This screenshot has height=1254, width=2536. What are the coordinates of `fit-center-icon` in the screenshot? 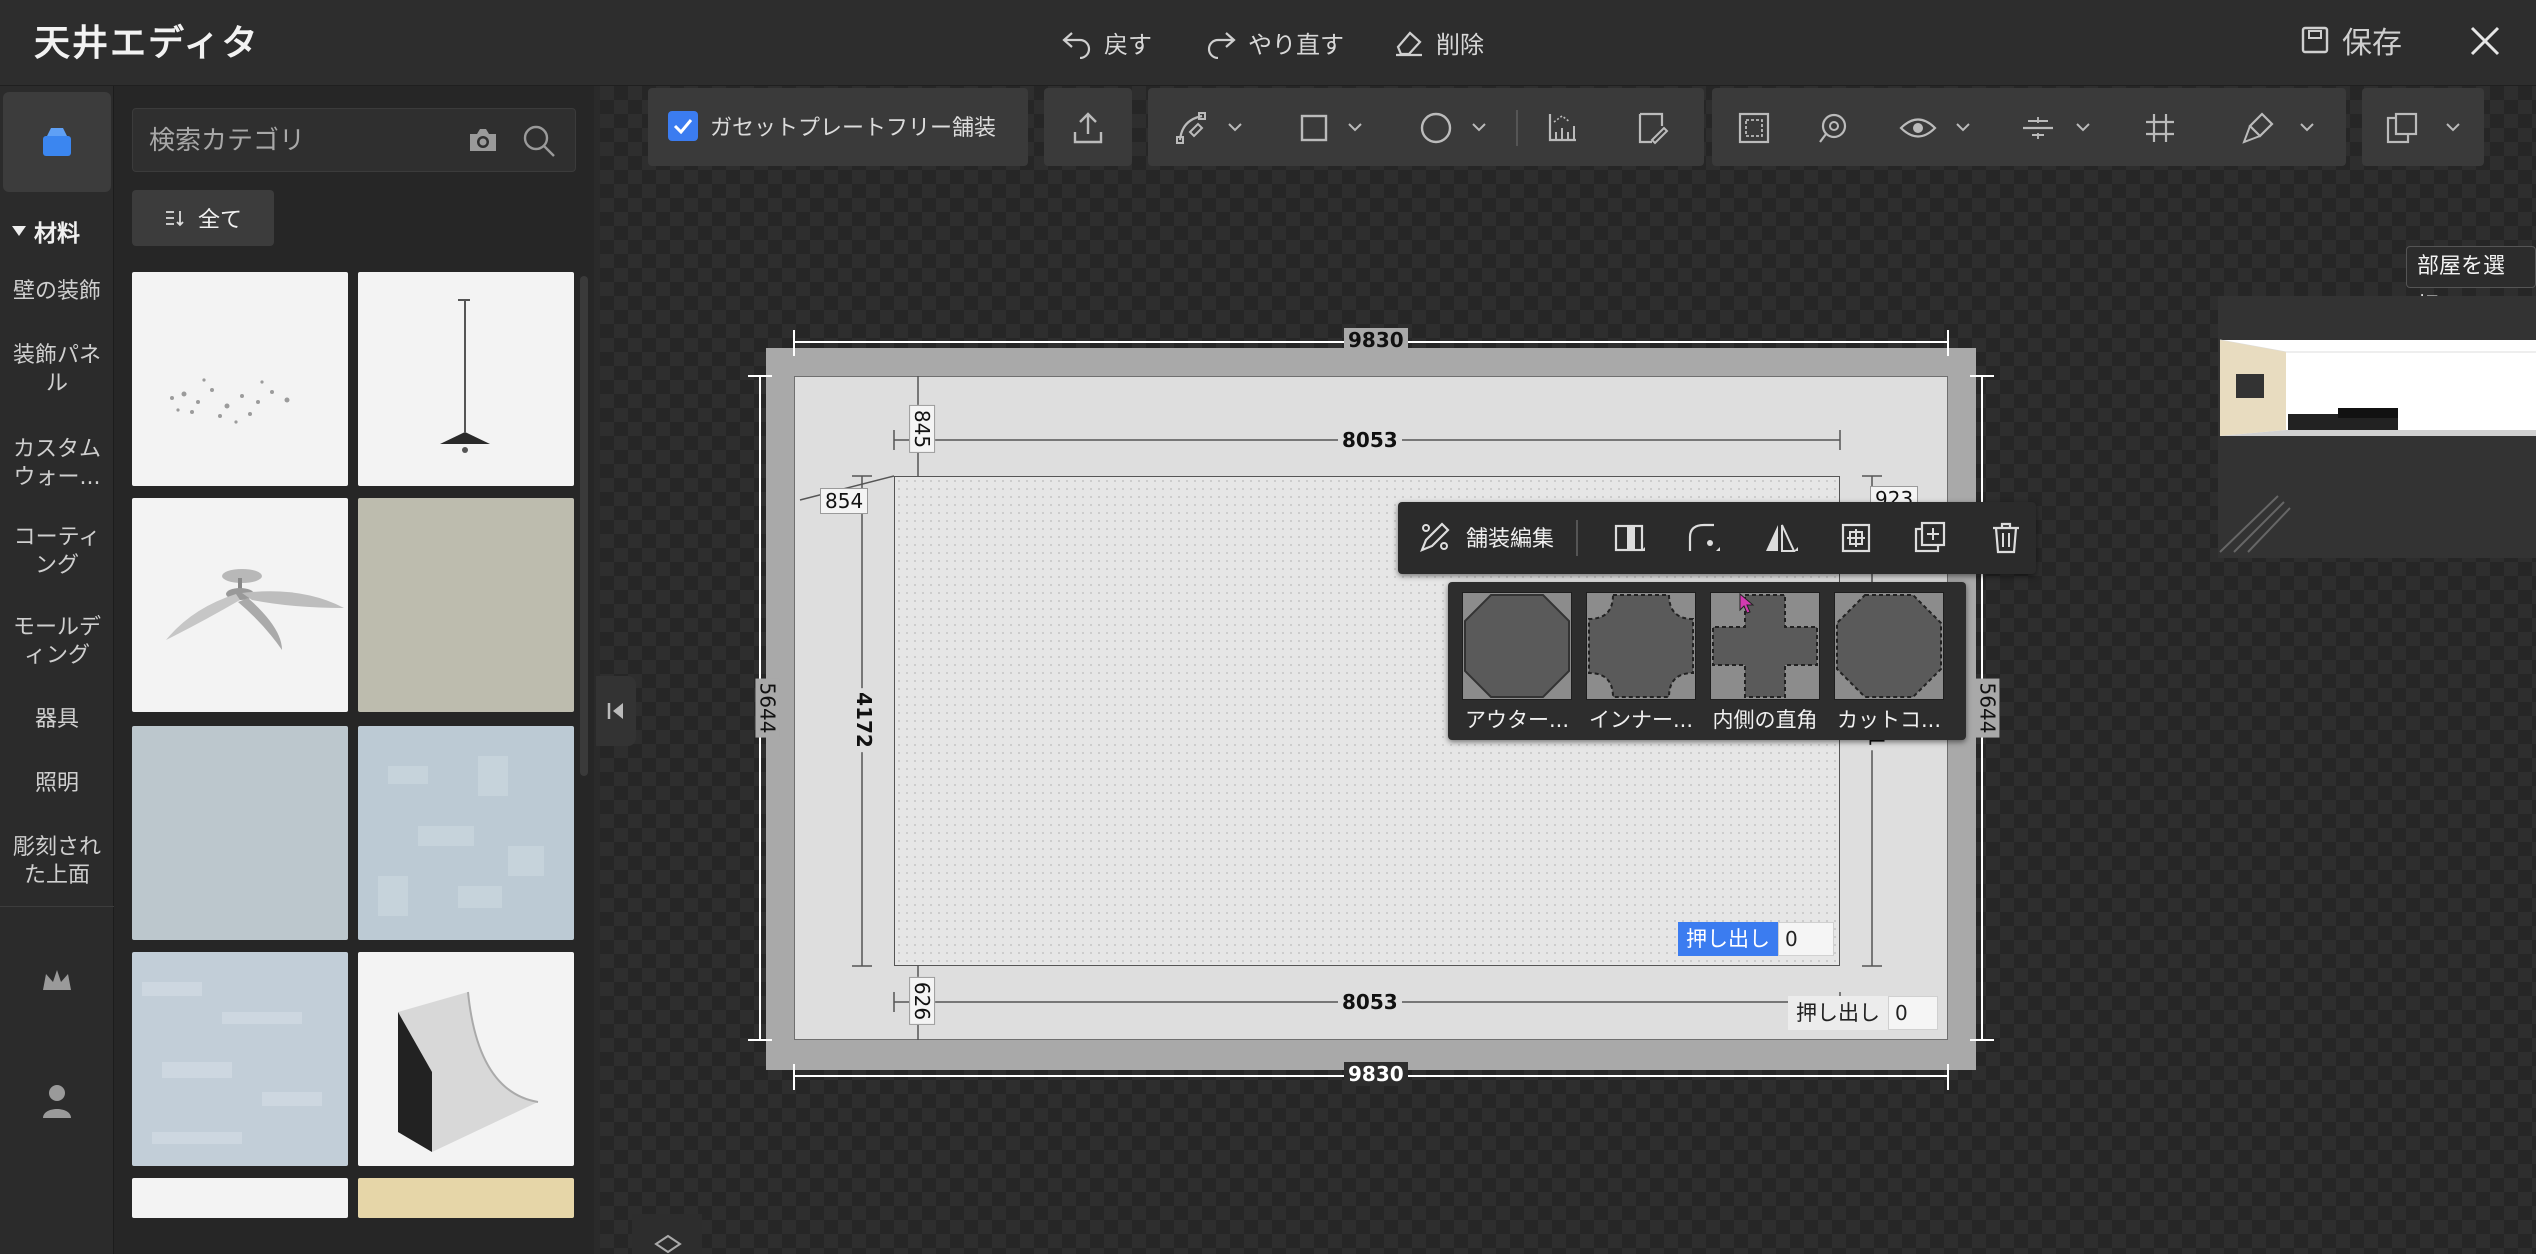 It's located at (1856, 538).